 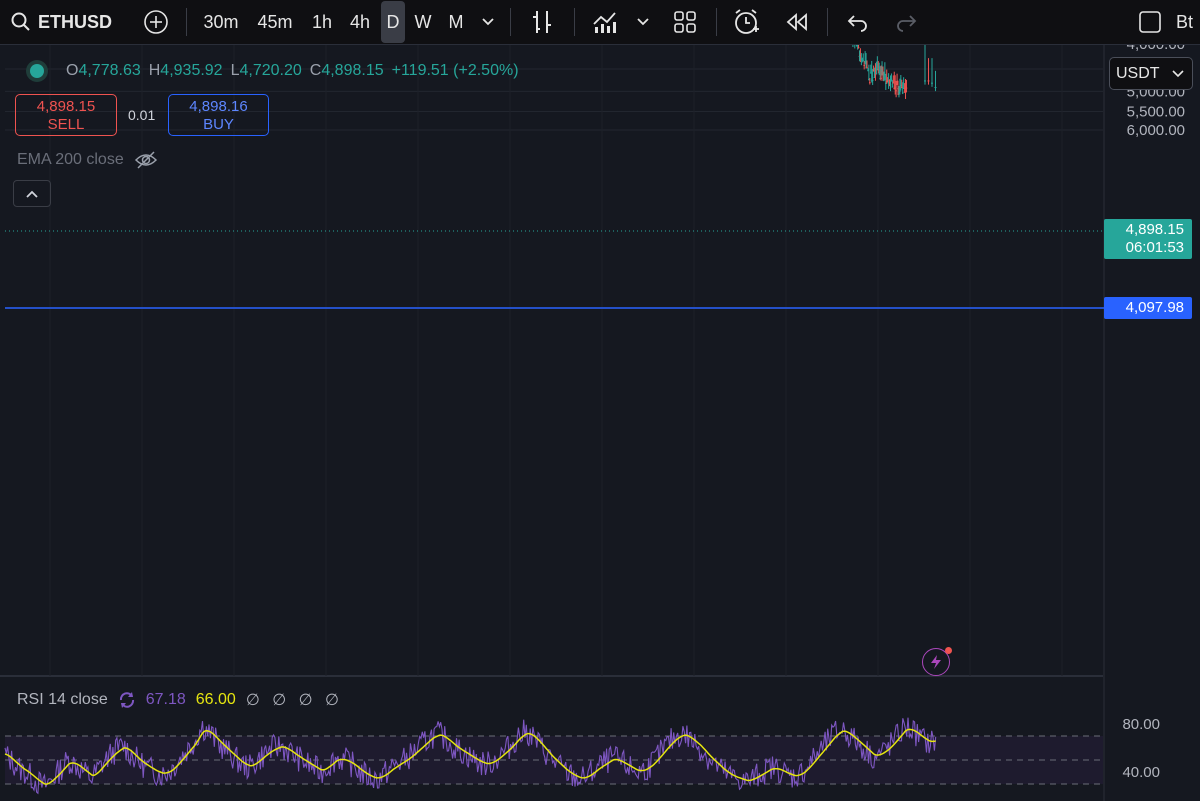 I want to click on collapse-legend-button, so click(x=32, y=193).